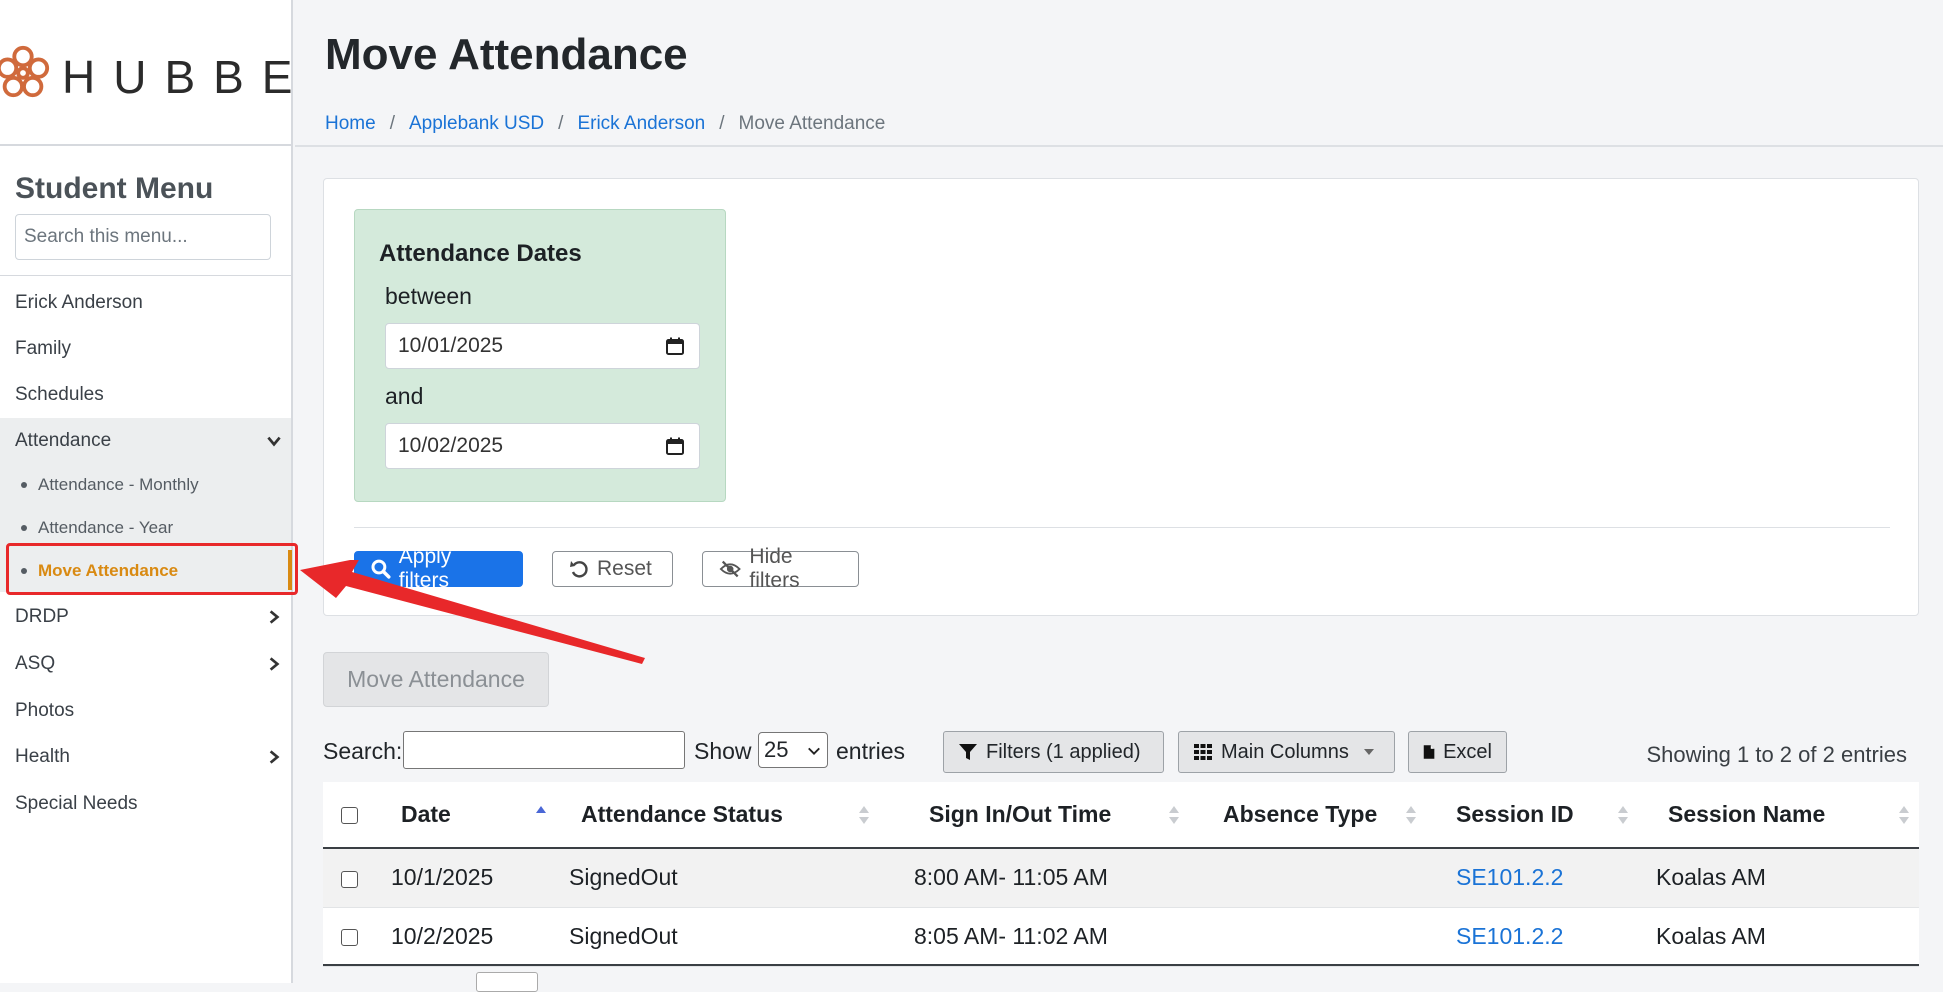 The image size is (1943, 992). I want to click on page-size-select: 25, so click(793, 750).